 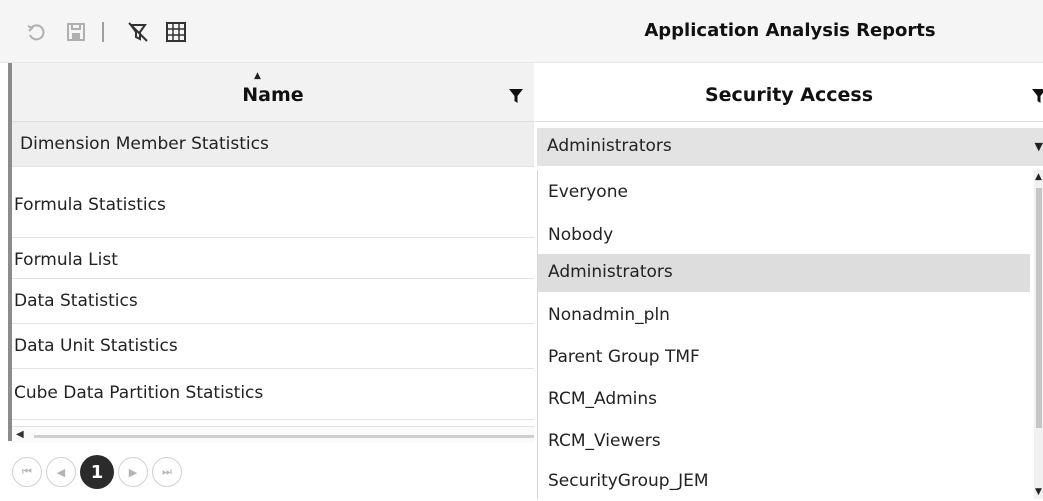 I want to click on dropdown-option: Nobody, so click(x=784, y=236).